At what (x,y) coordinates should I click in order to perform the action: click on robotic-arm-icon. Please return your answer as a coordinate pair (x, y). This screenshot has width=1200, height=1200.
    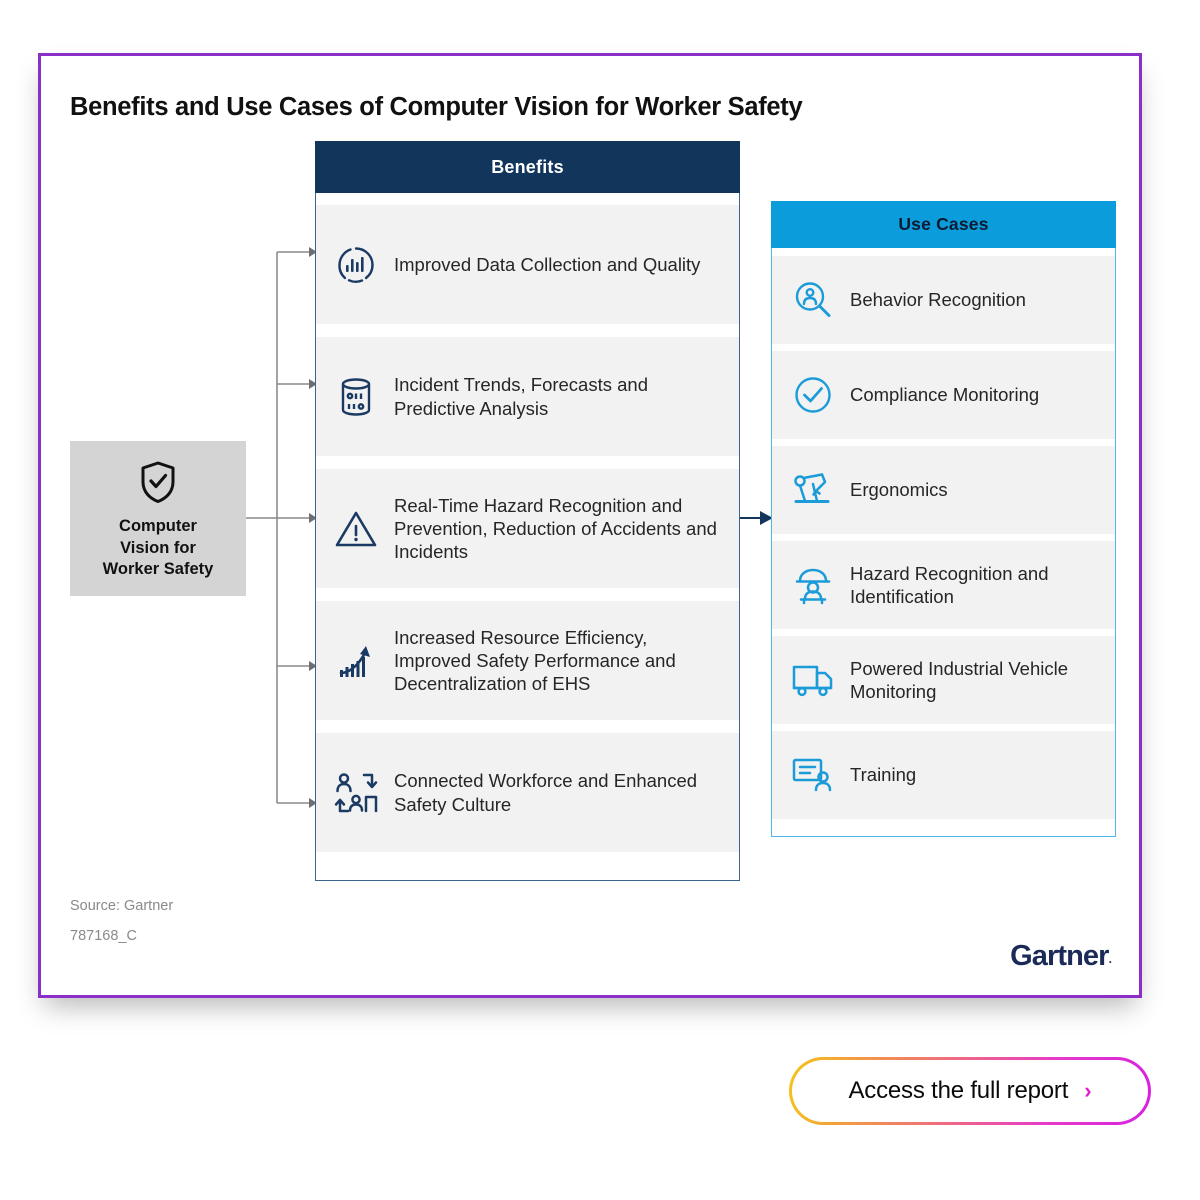
    Looking at the image, I should click on (813, 490).